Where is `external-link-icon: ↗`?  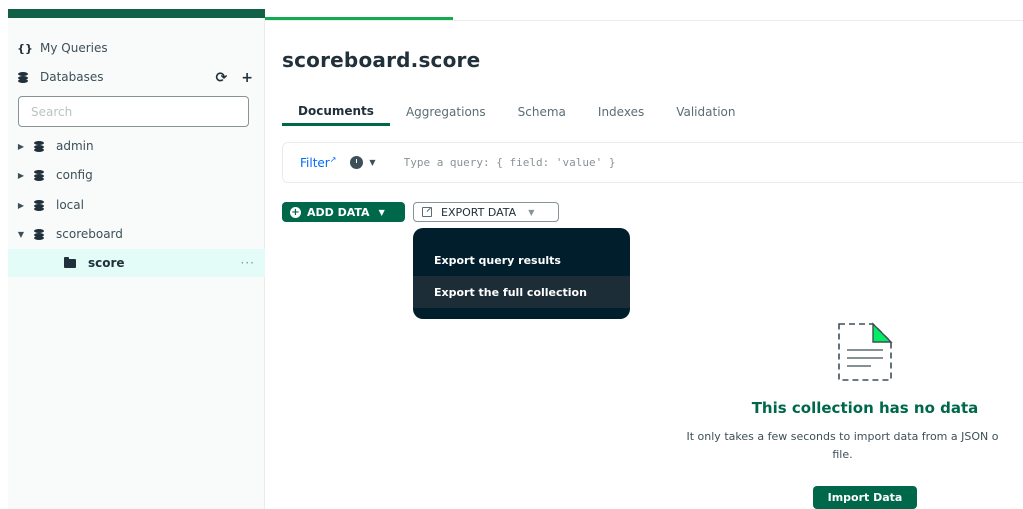
external-link-icon: ↗ is located at coordinates (333, 159).